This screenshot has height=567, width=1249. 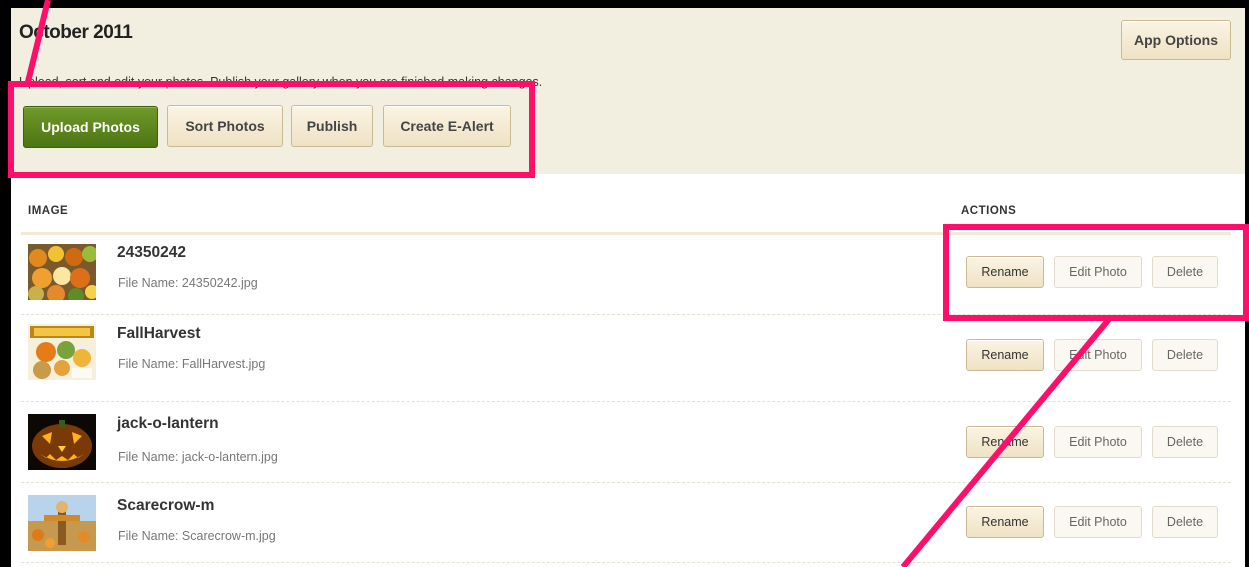 What do you see at coordinates (62, 272) in the screenshot?
I see `pumpkins-gourds-thumbnail` at bounding box center [62, 272].